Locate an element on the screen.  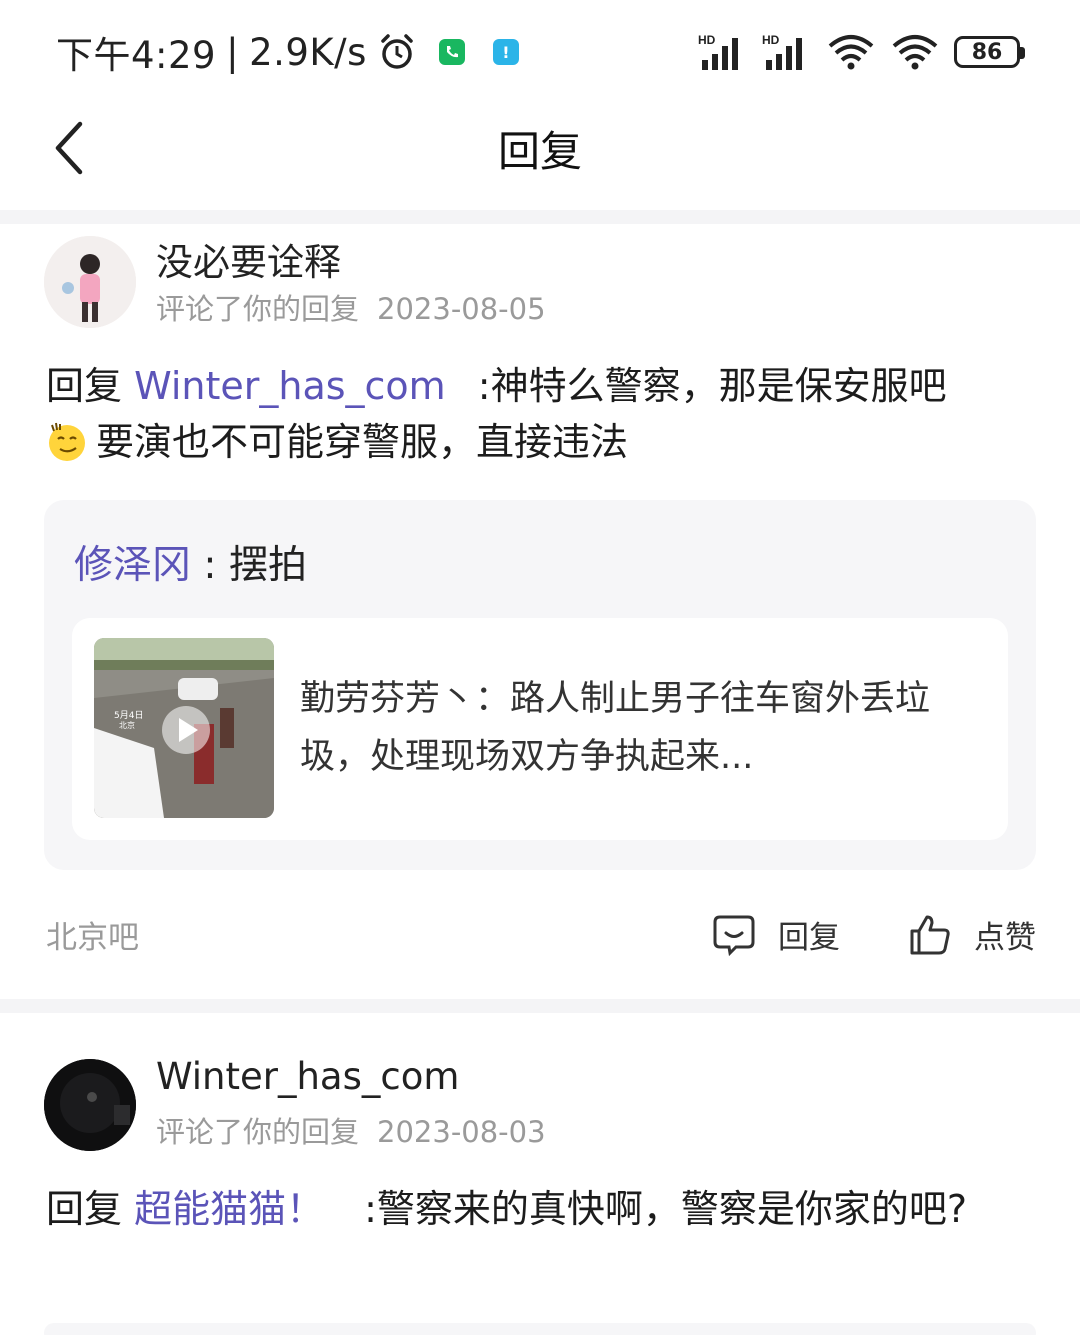
status-left: 下午4:29 | 2.9K/s ! is located at coordinates (287, 52).